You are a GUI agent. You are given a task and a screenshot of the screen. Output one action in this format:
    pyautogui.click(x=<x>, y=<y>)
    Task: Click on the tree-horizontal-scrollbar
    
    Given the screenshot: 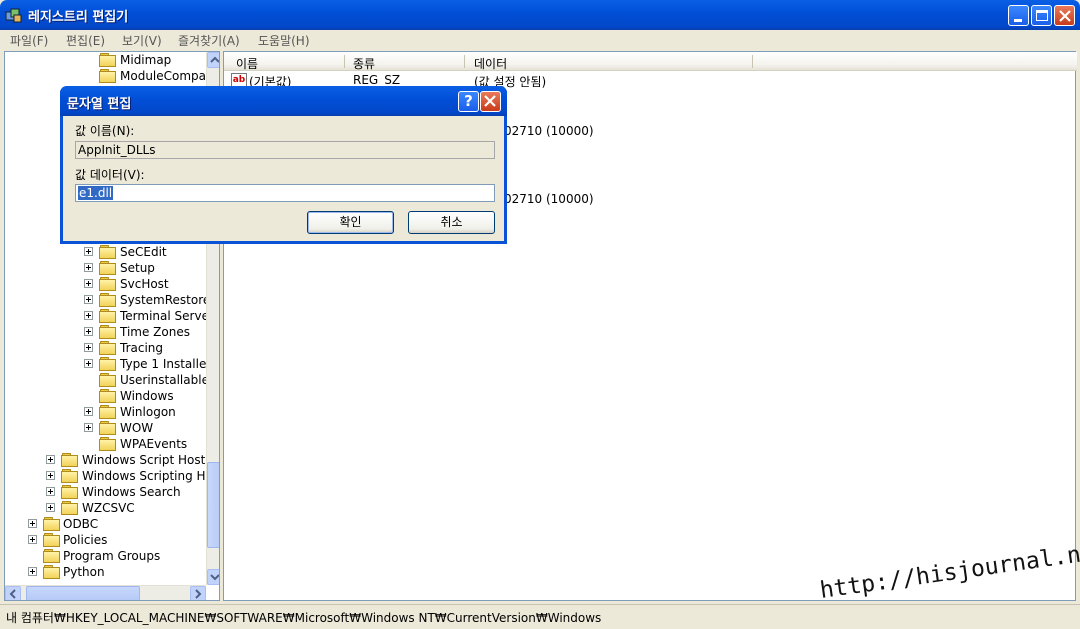 What is the action you would take?
    pyautogui.click(x=105, y=592)
    